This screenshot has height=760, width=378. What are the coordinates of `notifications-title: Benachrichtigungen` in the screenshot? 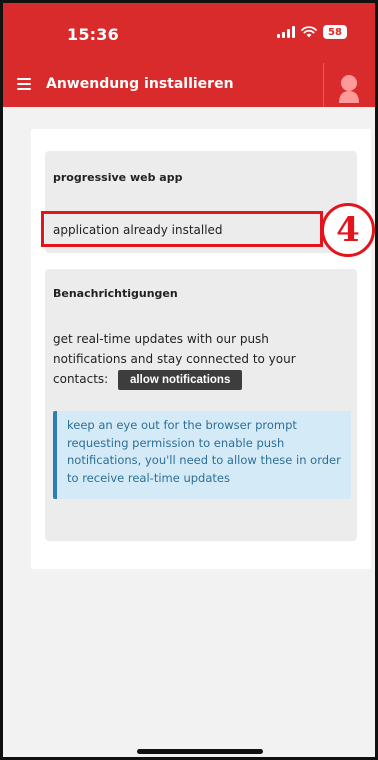 It's located at (115, 293).